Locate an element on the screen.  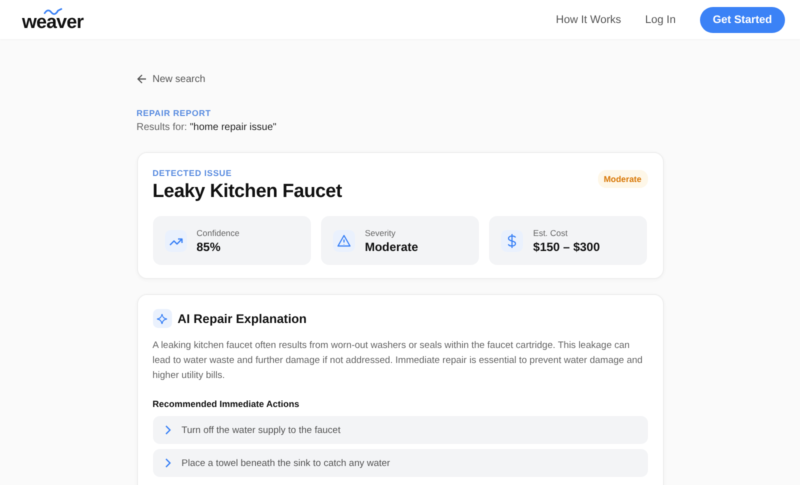
sparkle-icon is located at coordinates (162, 318).